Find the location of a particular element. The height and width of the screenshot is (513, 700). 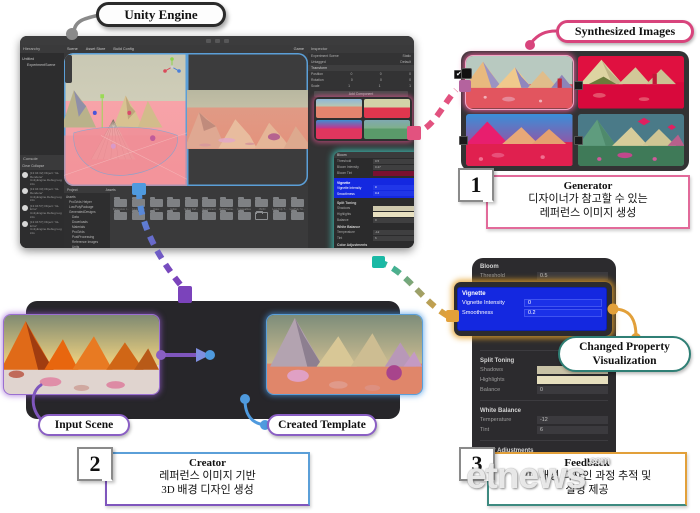

pp-bloom-intensity-value: 0.27 is located at coordinates (393, 167).